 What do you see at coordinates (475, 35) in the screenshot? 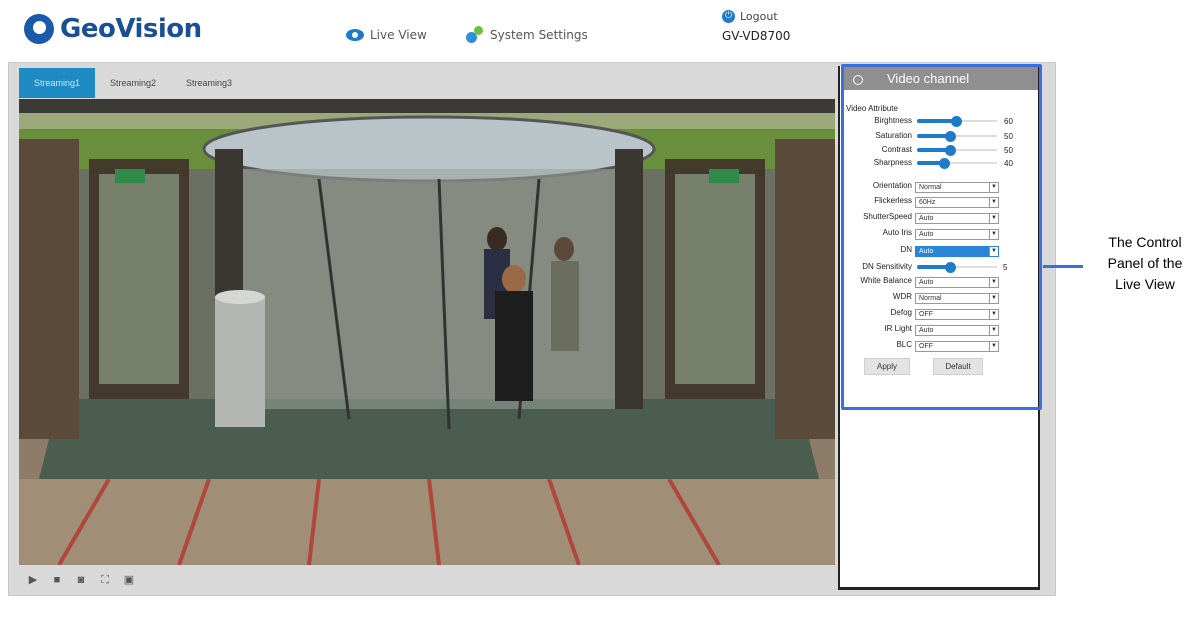
I see `gear-icon` at bounding box center [475, 35].